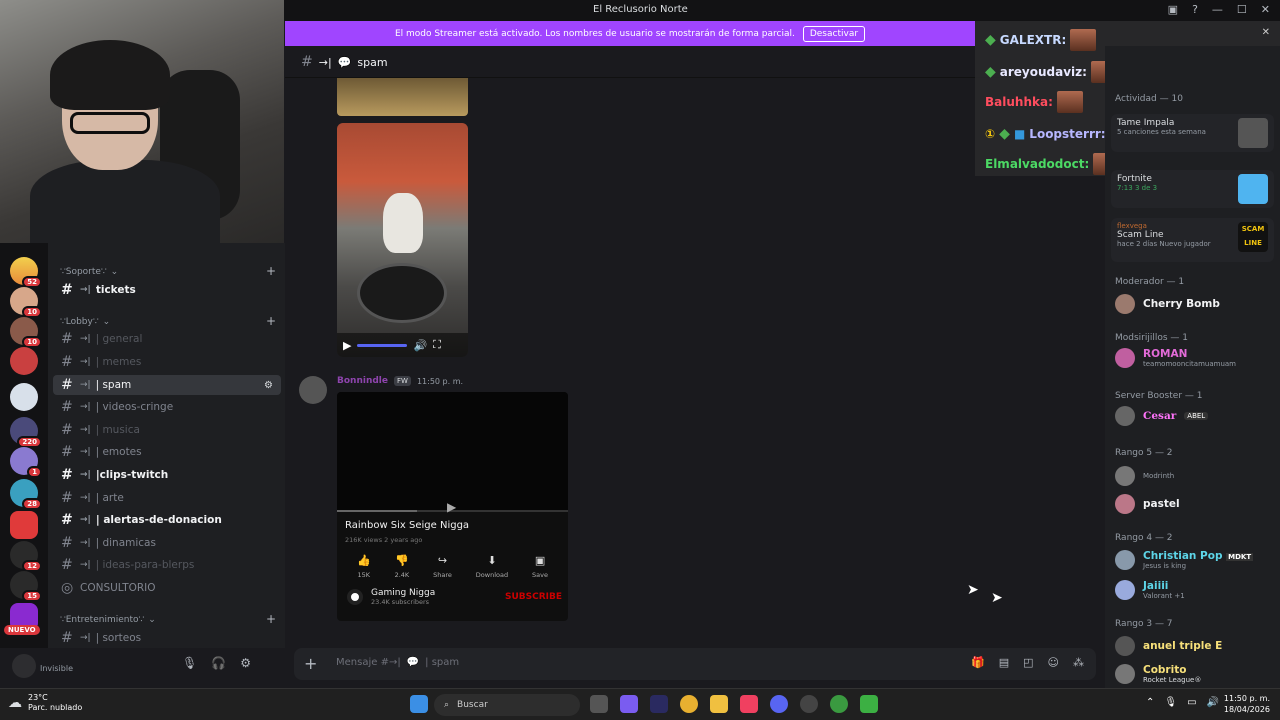  Describe the element at coordinates (1195, 590) in the screenshot. I see `member-item: Jaiiii Valorant +1` at that location.